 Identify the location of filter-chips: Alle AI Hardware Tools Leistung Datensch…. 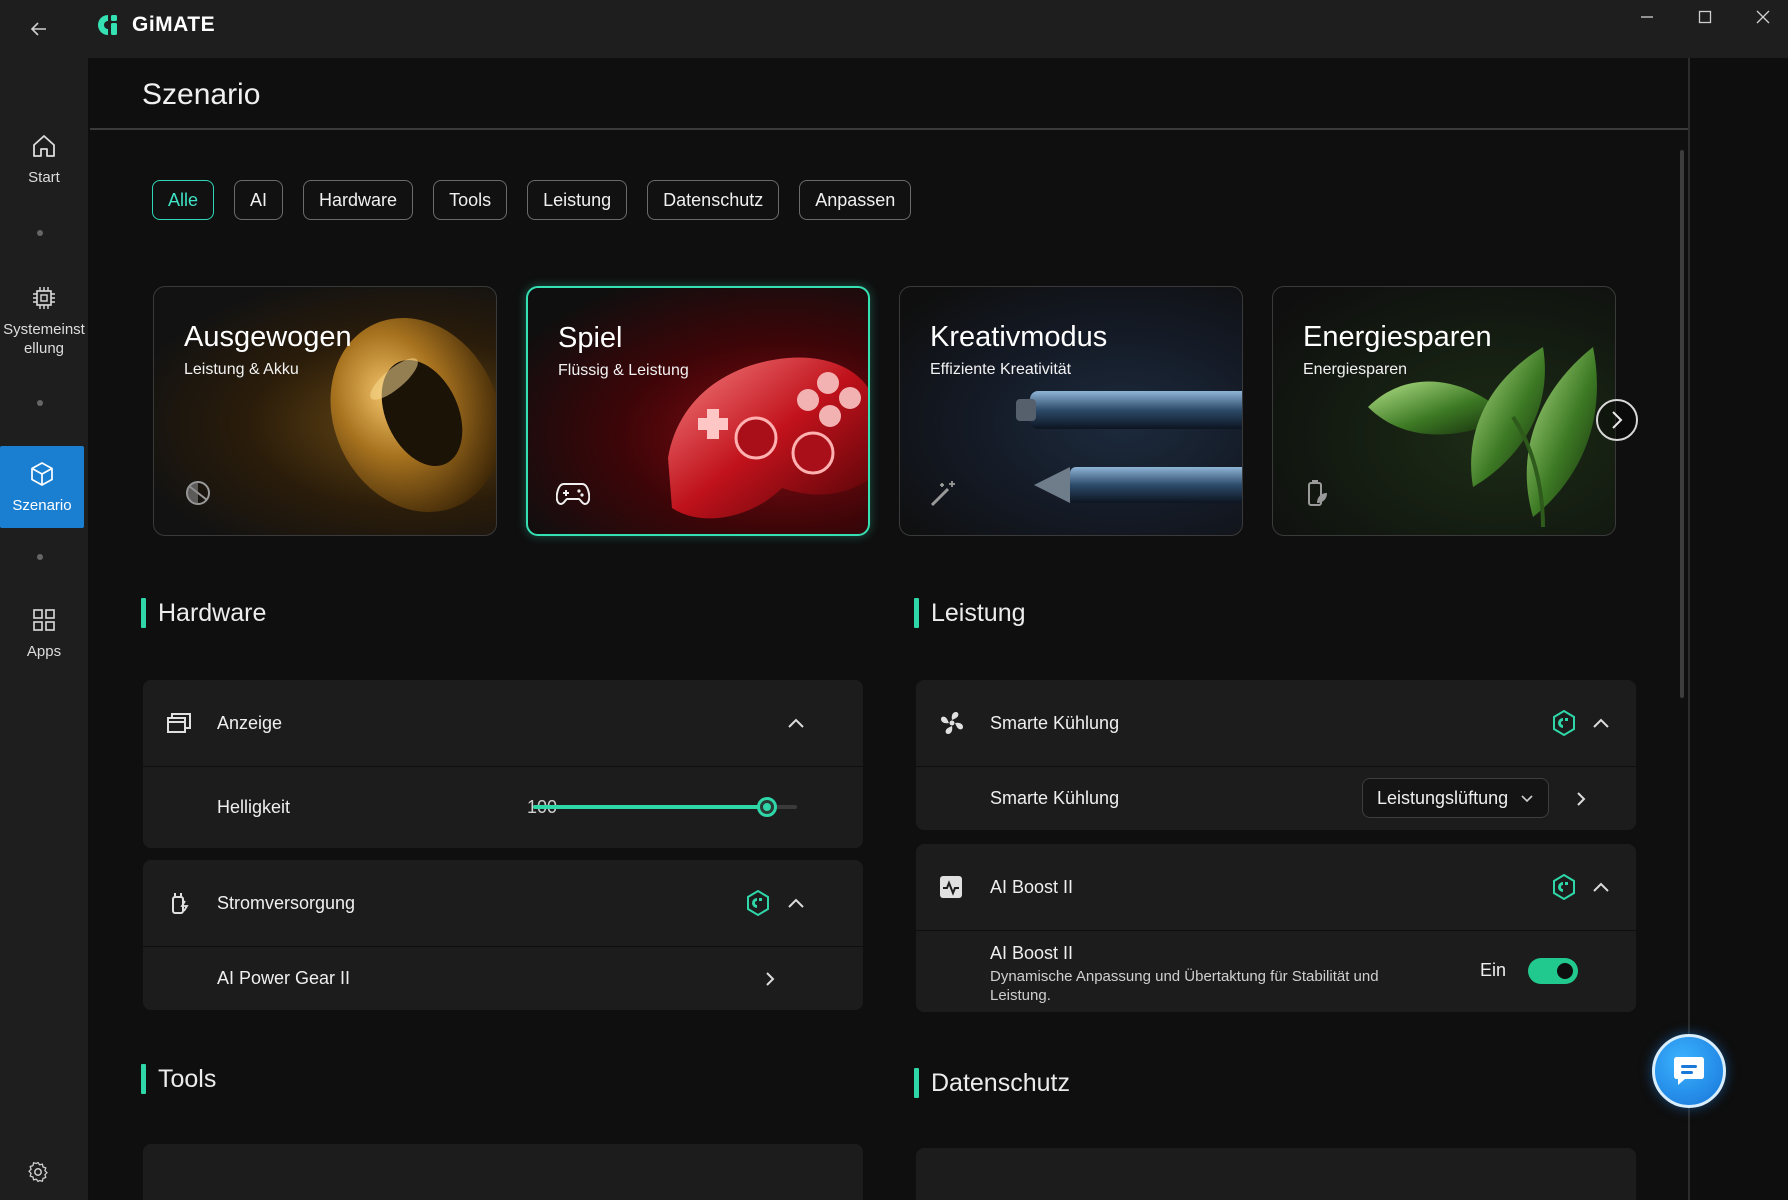
(532, 200).